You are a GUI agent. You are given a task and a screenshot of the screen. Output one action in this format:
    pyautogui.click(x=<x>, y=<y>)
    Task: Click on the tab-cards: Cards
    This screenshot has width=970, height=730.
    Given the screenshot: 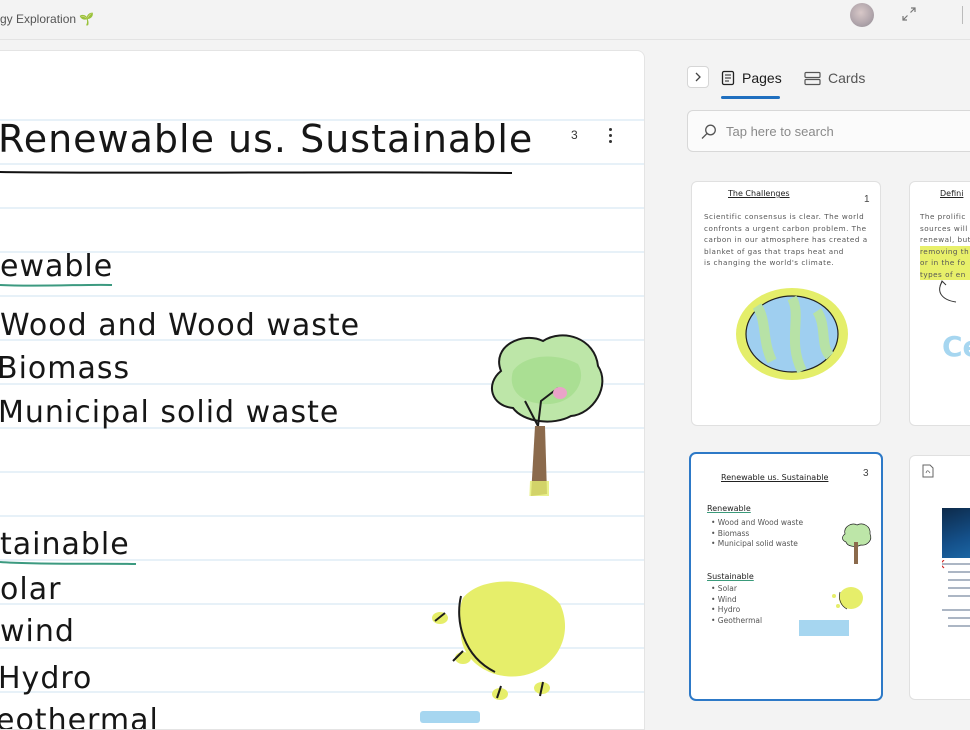 What is the action you would take?
    pyautogui.click(x=834, y=78)
    